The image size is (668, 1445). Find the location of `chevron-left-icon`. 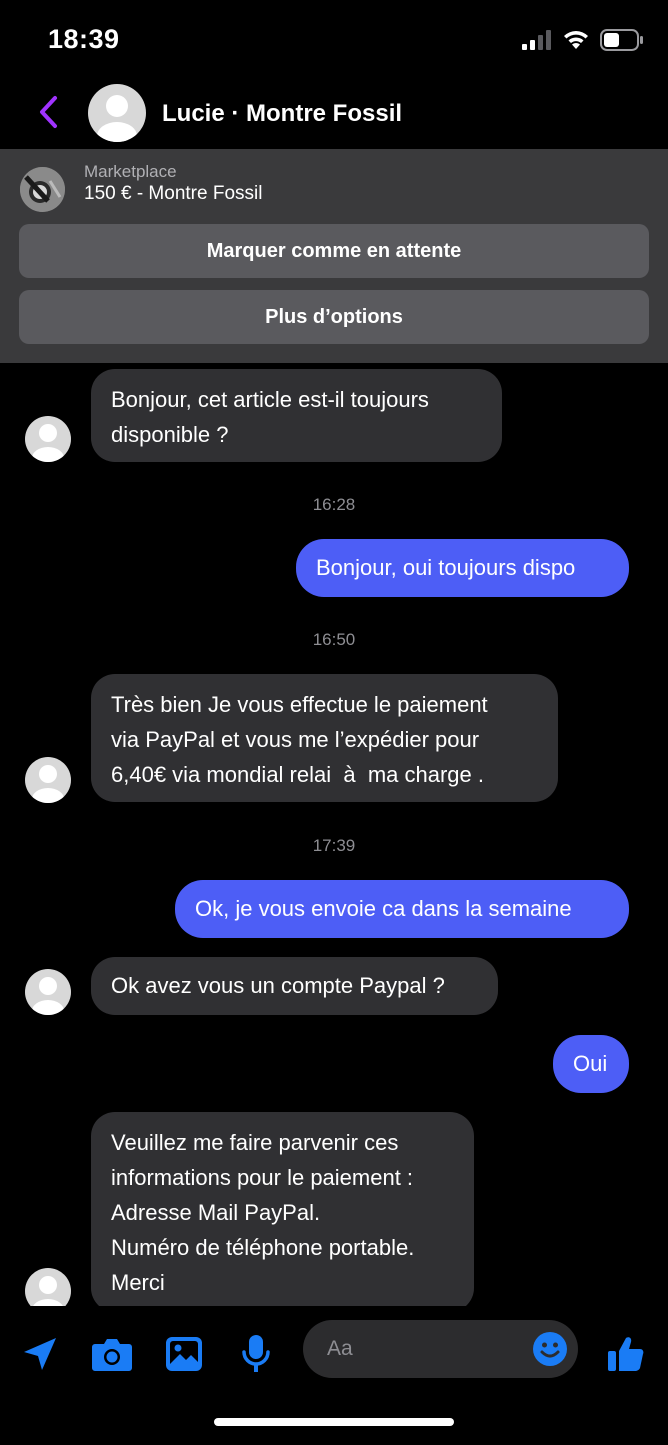

chevron-left-icon is located at coordinates (48, 112).